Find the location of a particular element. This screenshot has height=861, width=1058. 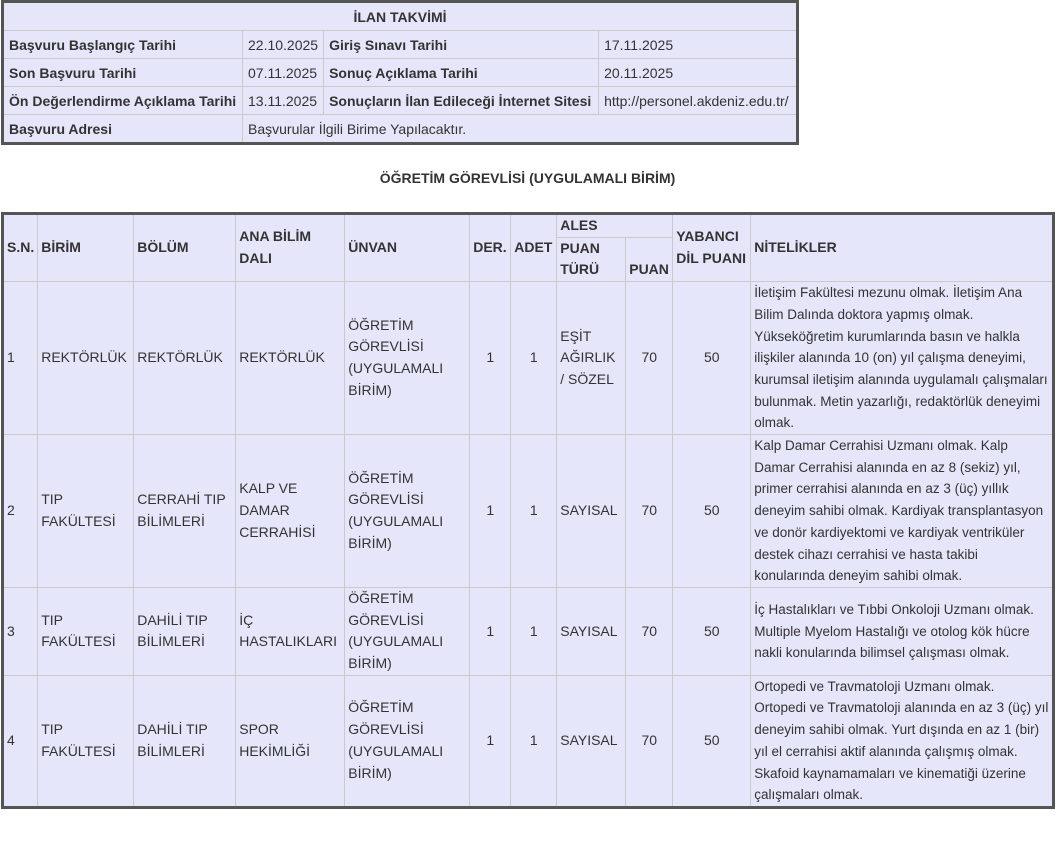

calendar-key: Son Başvuru Tarihi is located at coordinates (122, 72).